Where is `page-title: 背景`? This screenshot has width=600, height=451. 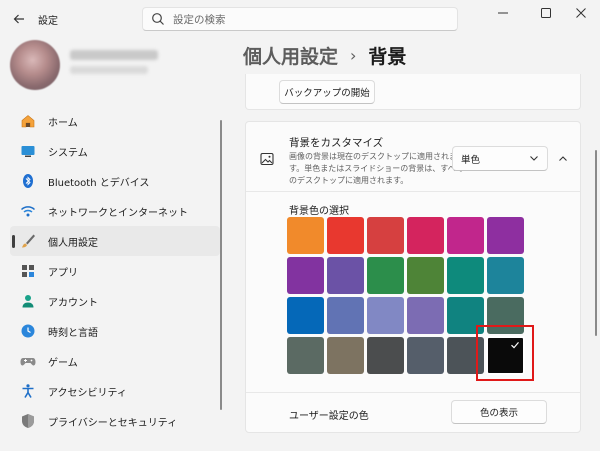
page-title: 背景 is located at coordinates (387, 57).